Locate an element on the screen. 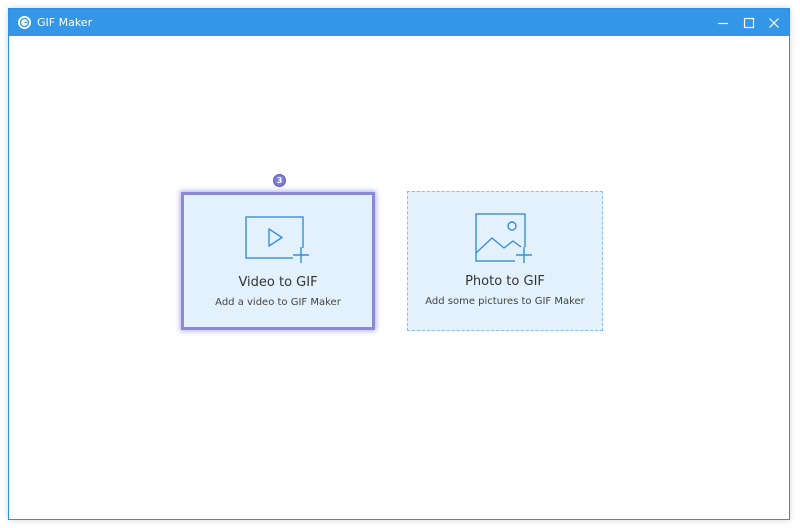  maximize-icon is located at coordinates (749, 23).